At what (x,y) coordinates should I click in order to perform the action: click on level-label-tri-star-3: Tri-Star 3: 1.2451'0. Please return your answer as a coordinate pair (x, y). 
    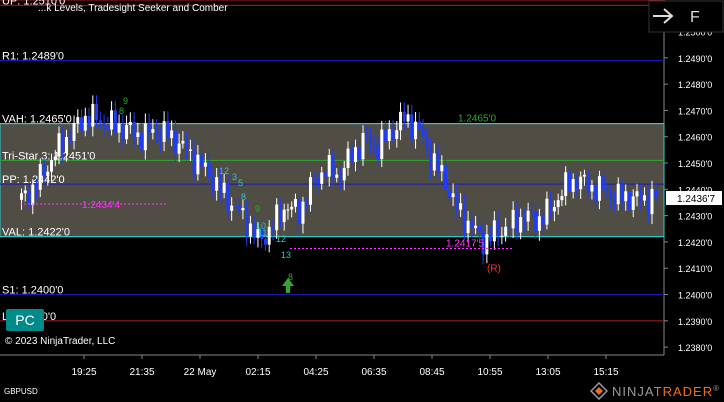
    Looking at the image, I should click on (48, 156).